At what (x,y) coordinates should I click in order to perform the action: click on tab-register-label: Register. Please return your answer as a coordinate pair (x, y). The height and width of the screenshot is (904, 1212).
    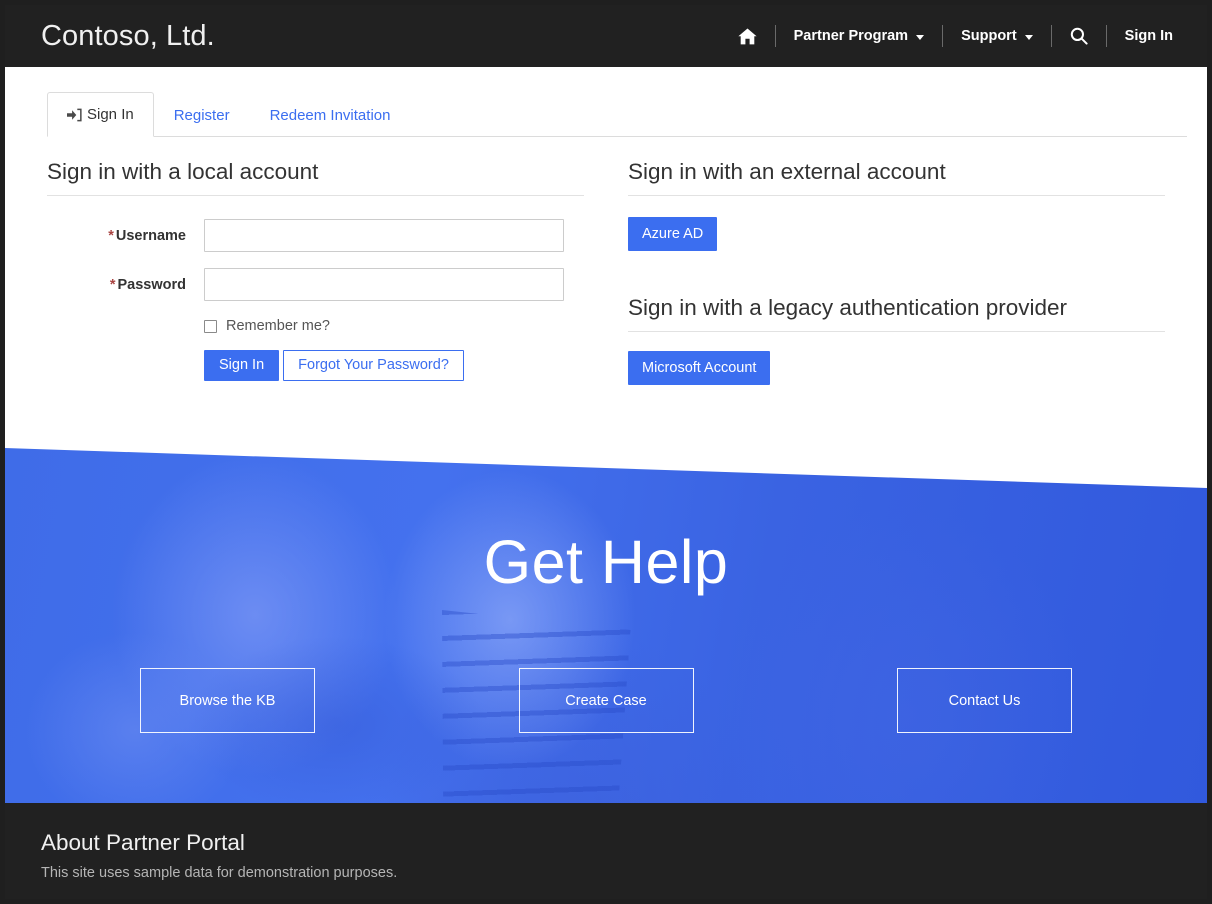
    Looking at the image, I should click on (201, 115).